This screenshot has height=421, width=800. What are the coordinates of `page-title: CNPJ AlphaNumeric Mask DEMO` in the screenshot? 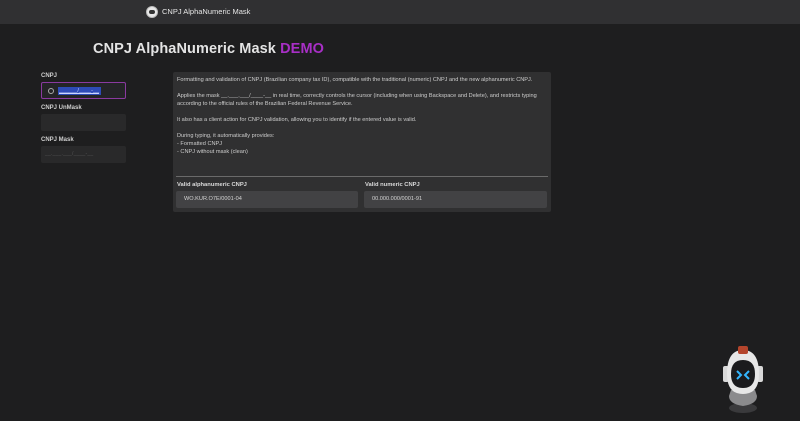 It's located at (208, 49).